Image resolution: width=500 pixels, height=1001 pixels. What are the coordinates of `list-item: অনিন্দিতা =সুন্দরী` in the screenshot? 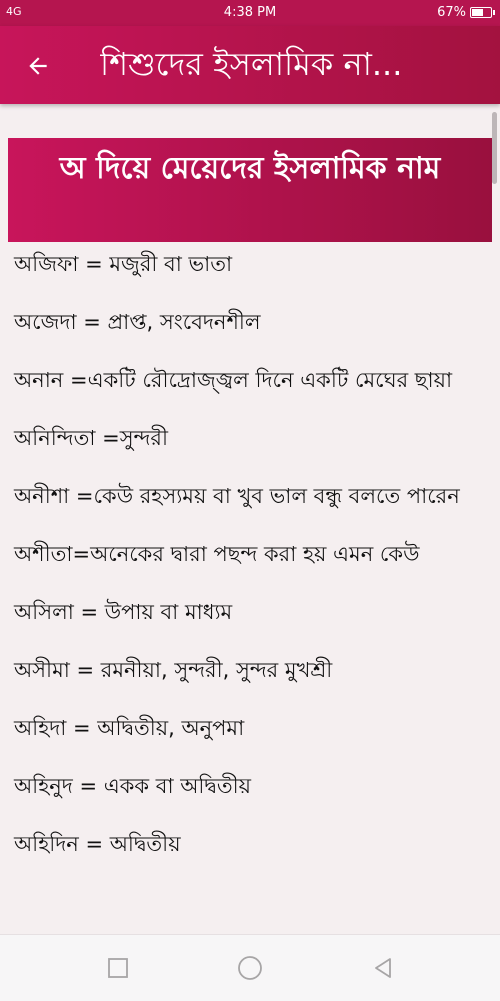 It's located at (91, 438).